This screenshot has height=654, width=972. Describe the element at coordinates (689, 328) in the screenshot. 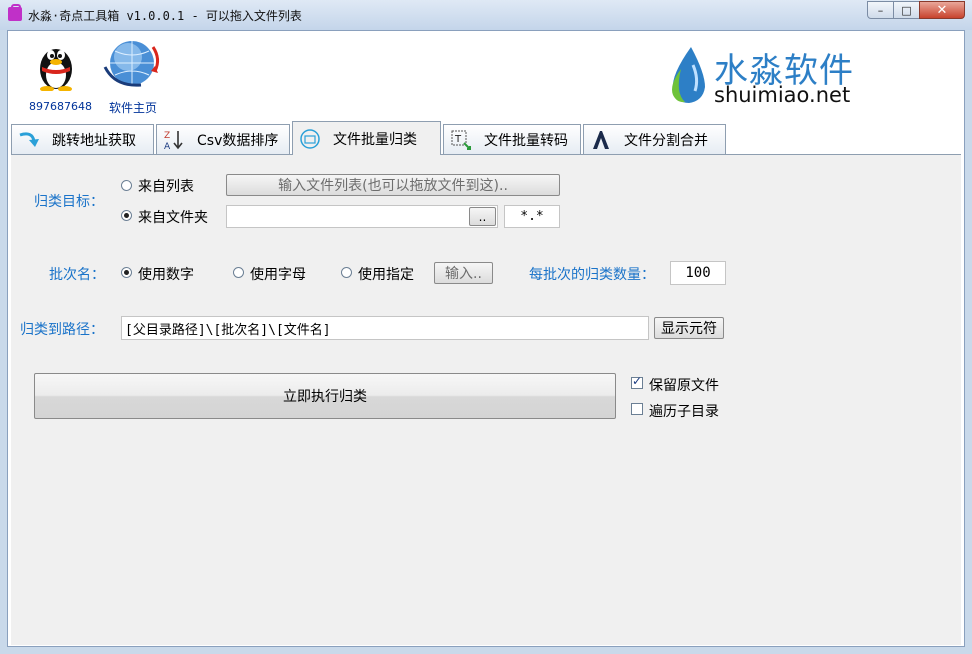

I see `show-tokens-button: 显示元符` at that location.